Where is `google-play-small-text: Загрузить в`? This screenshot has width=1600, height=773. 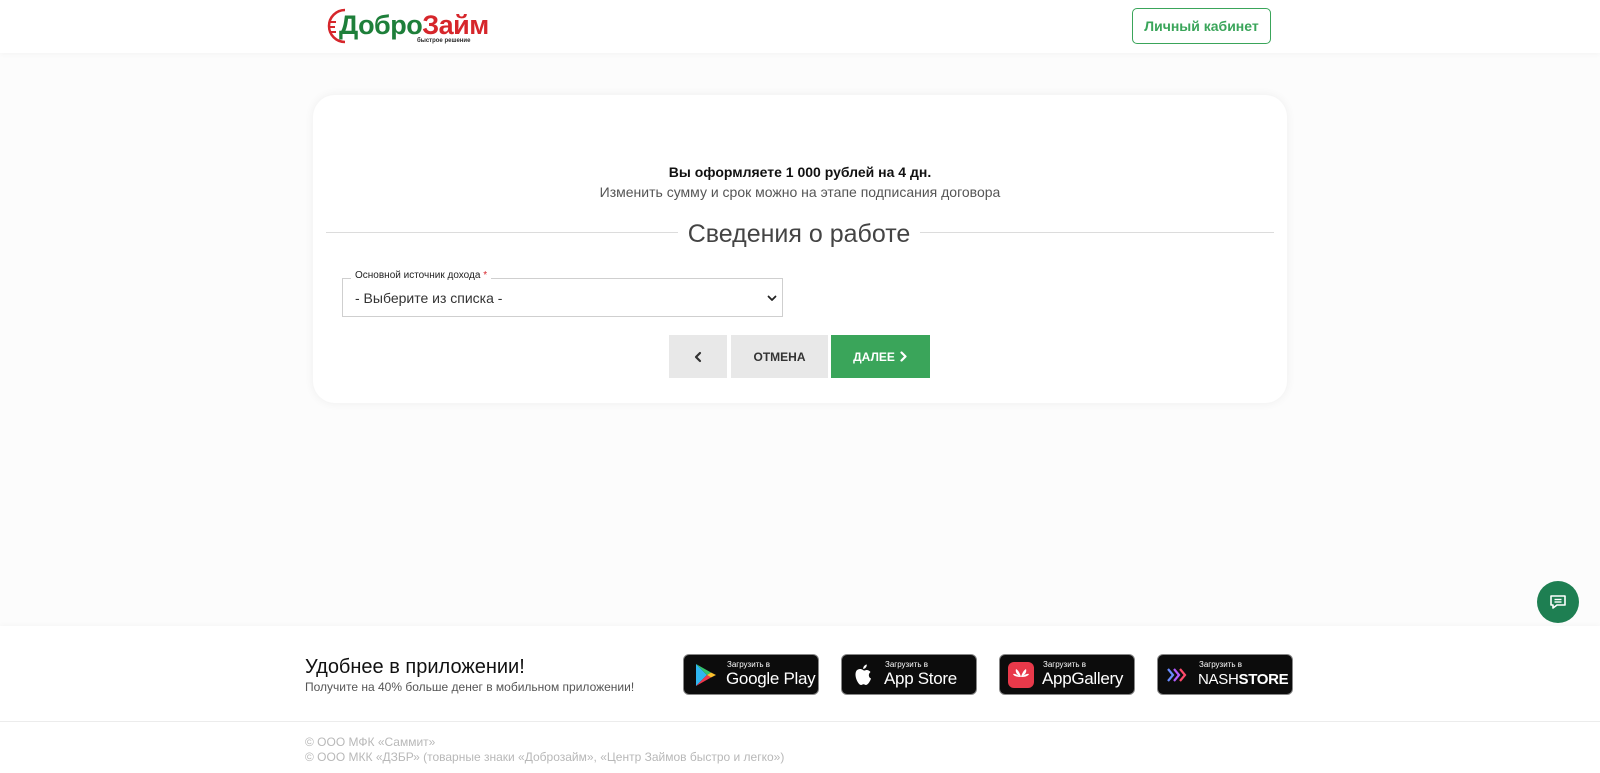
google-play-small-text: Загрузить в is located at coordinates (748, 664).